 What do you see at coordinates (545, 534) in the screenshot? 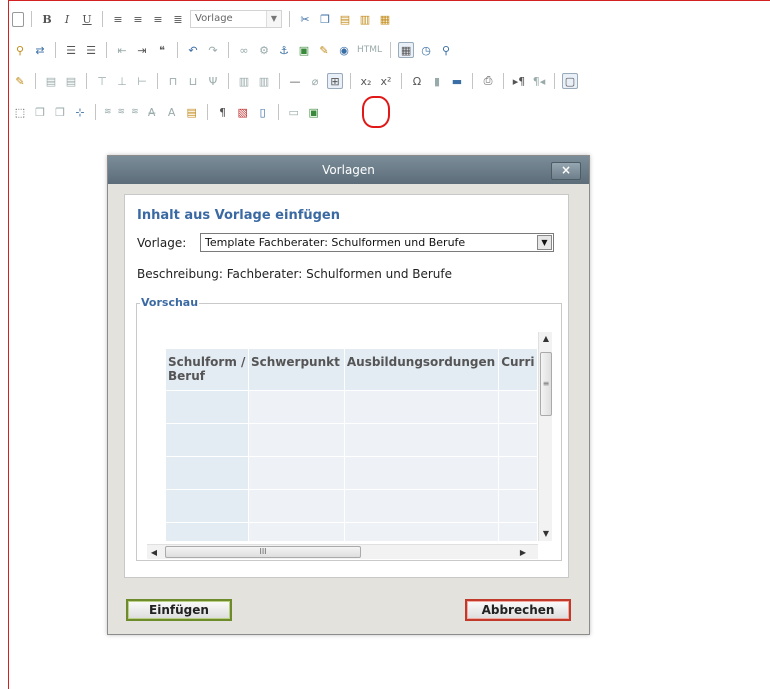
I see `scroll-down-icon: ▼` at bounding box center [545, 534].